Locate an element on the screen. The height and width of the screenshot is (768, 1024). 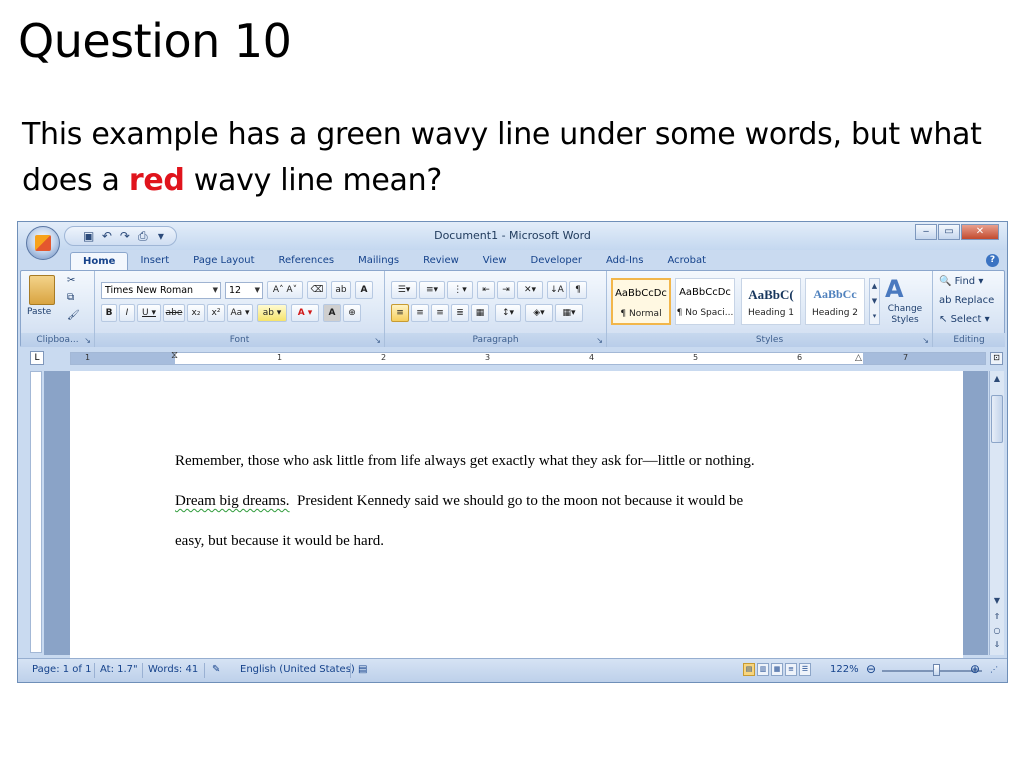
tab-developer: Developer is located at coordinates (556, 261).